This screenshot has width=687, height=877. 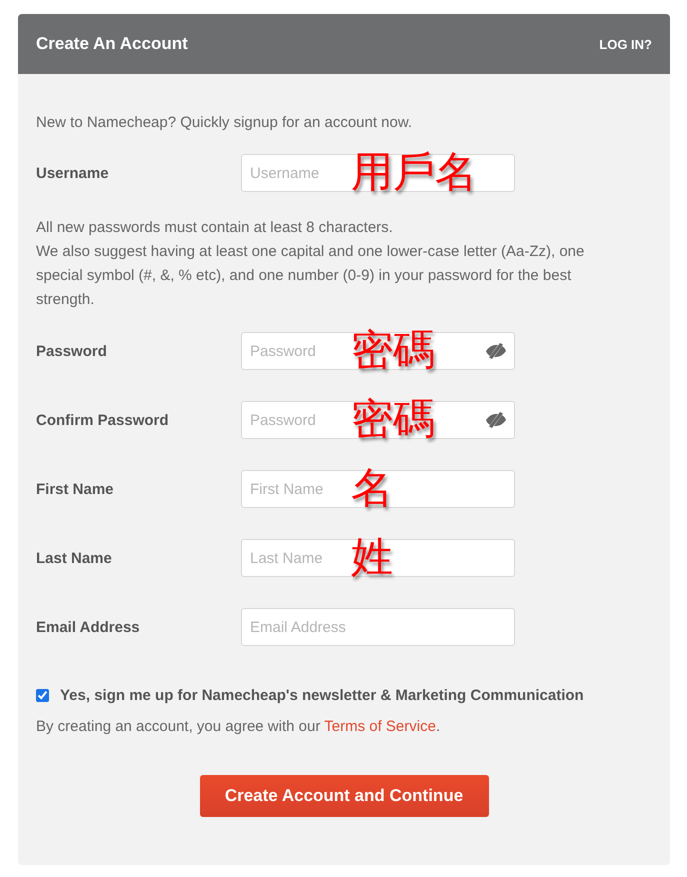 What do you see at coordinates (378, 627) in the screenshot?
I see `input-field: Email Address` at bounding box center [378, 627].